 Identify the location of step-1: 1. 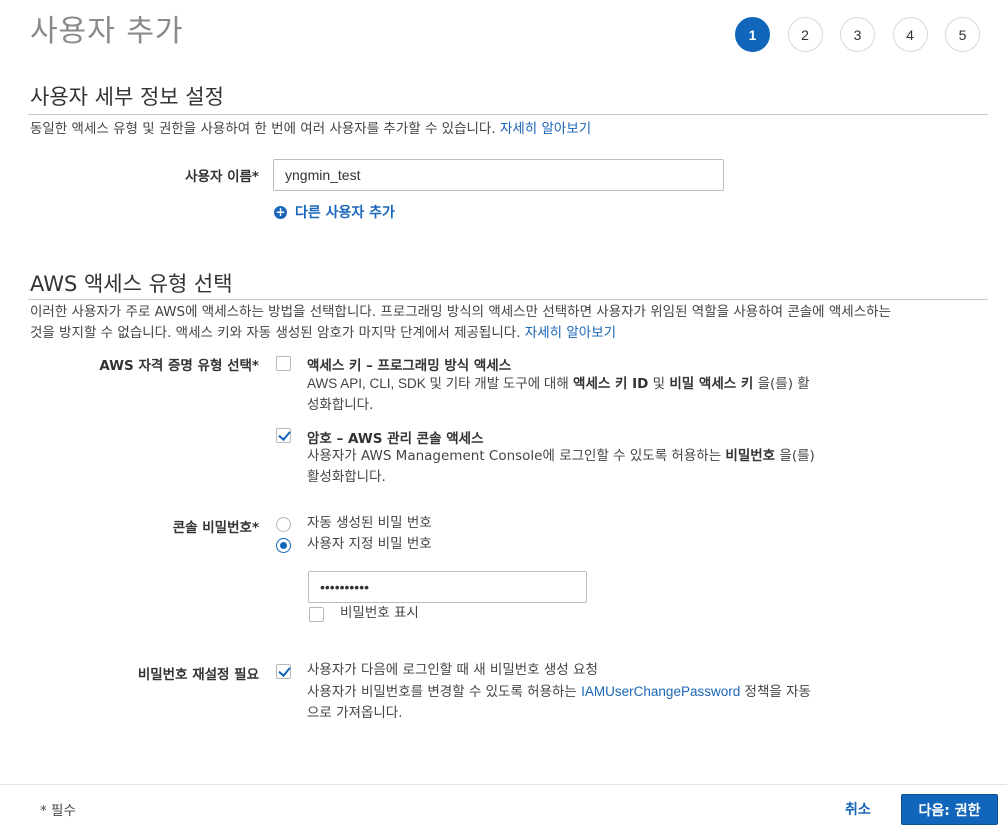
(752, 34).